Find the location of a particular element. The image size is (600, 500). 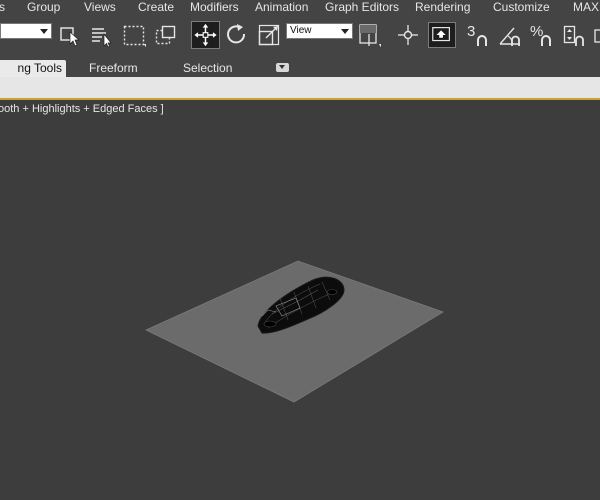

spinner-snap-button is located at coordinates (574, 35).